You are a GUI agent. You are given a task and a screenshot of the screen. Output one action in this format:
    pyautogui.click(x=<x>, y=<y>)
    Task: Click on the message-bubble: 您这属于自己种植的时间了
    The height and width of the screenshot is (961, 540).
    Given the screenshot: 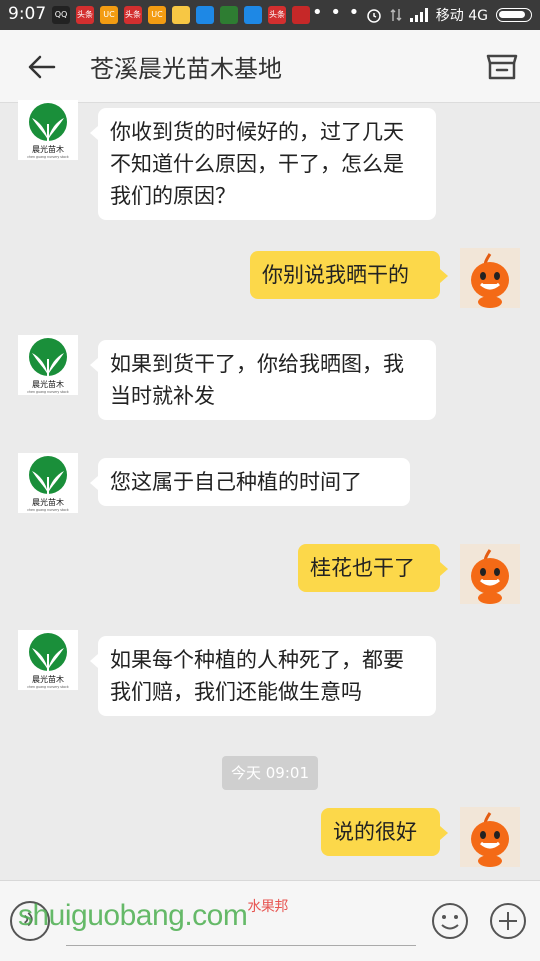 What is the action you would take?
    pyautogui.click(x=250, y=482)
    